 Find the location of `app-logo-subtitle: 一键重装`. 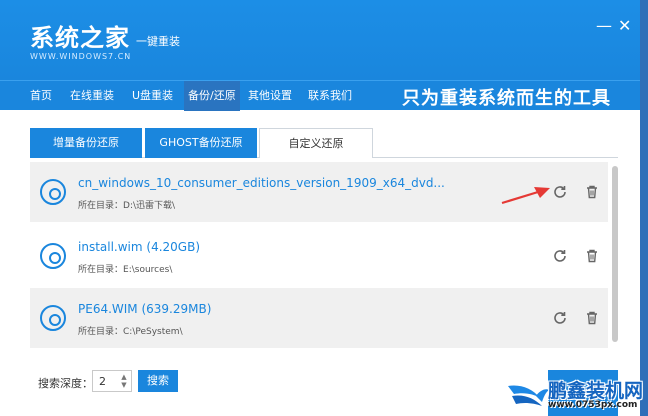

app-logo-subtitle: 一键重装 is located at coordinates (158, 41).